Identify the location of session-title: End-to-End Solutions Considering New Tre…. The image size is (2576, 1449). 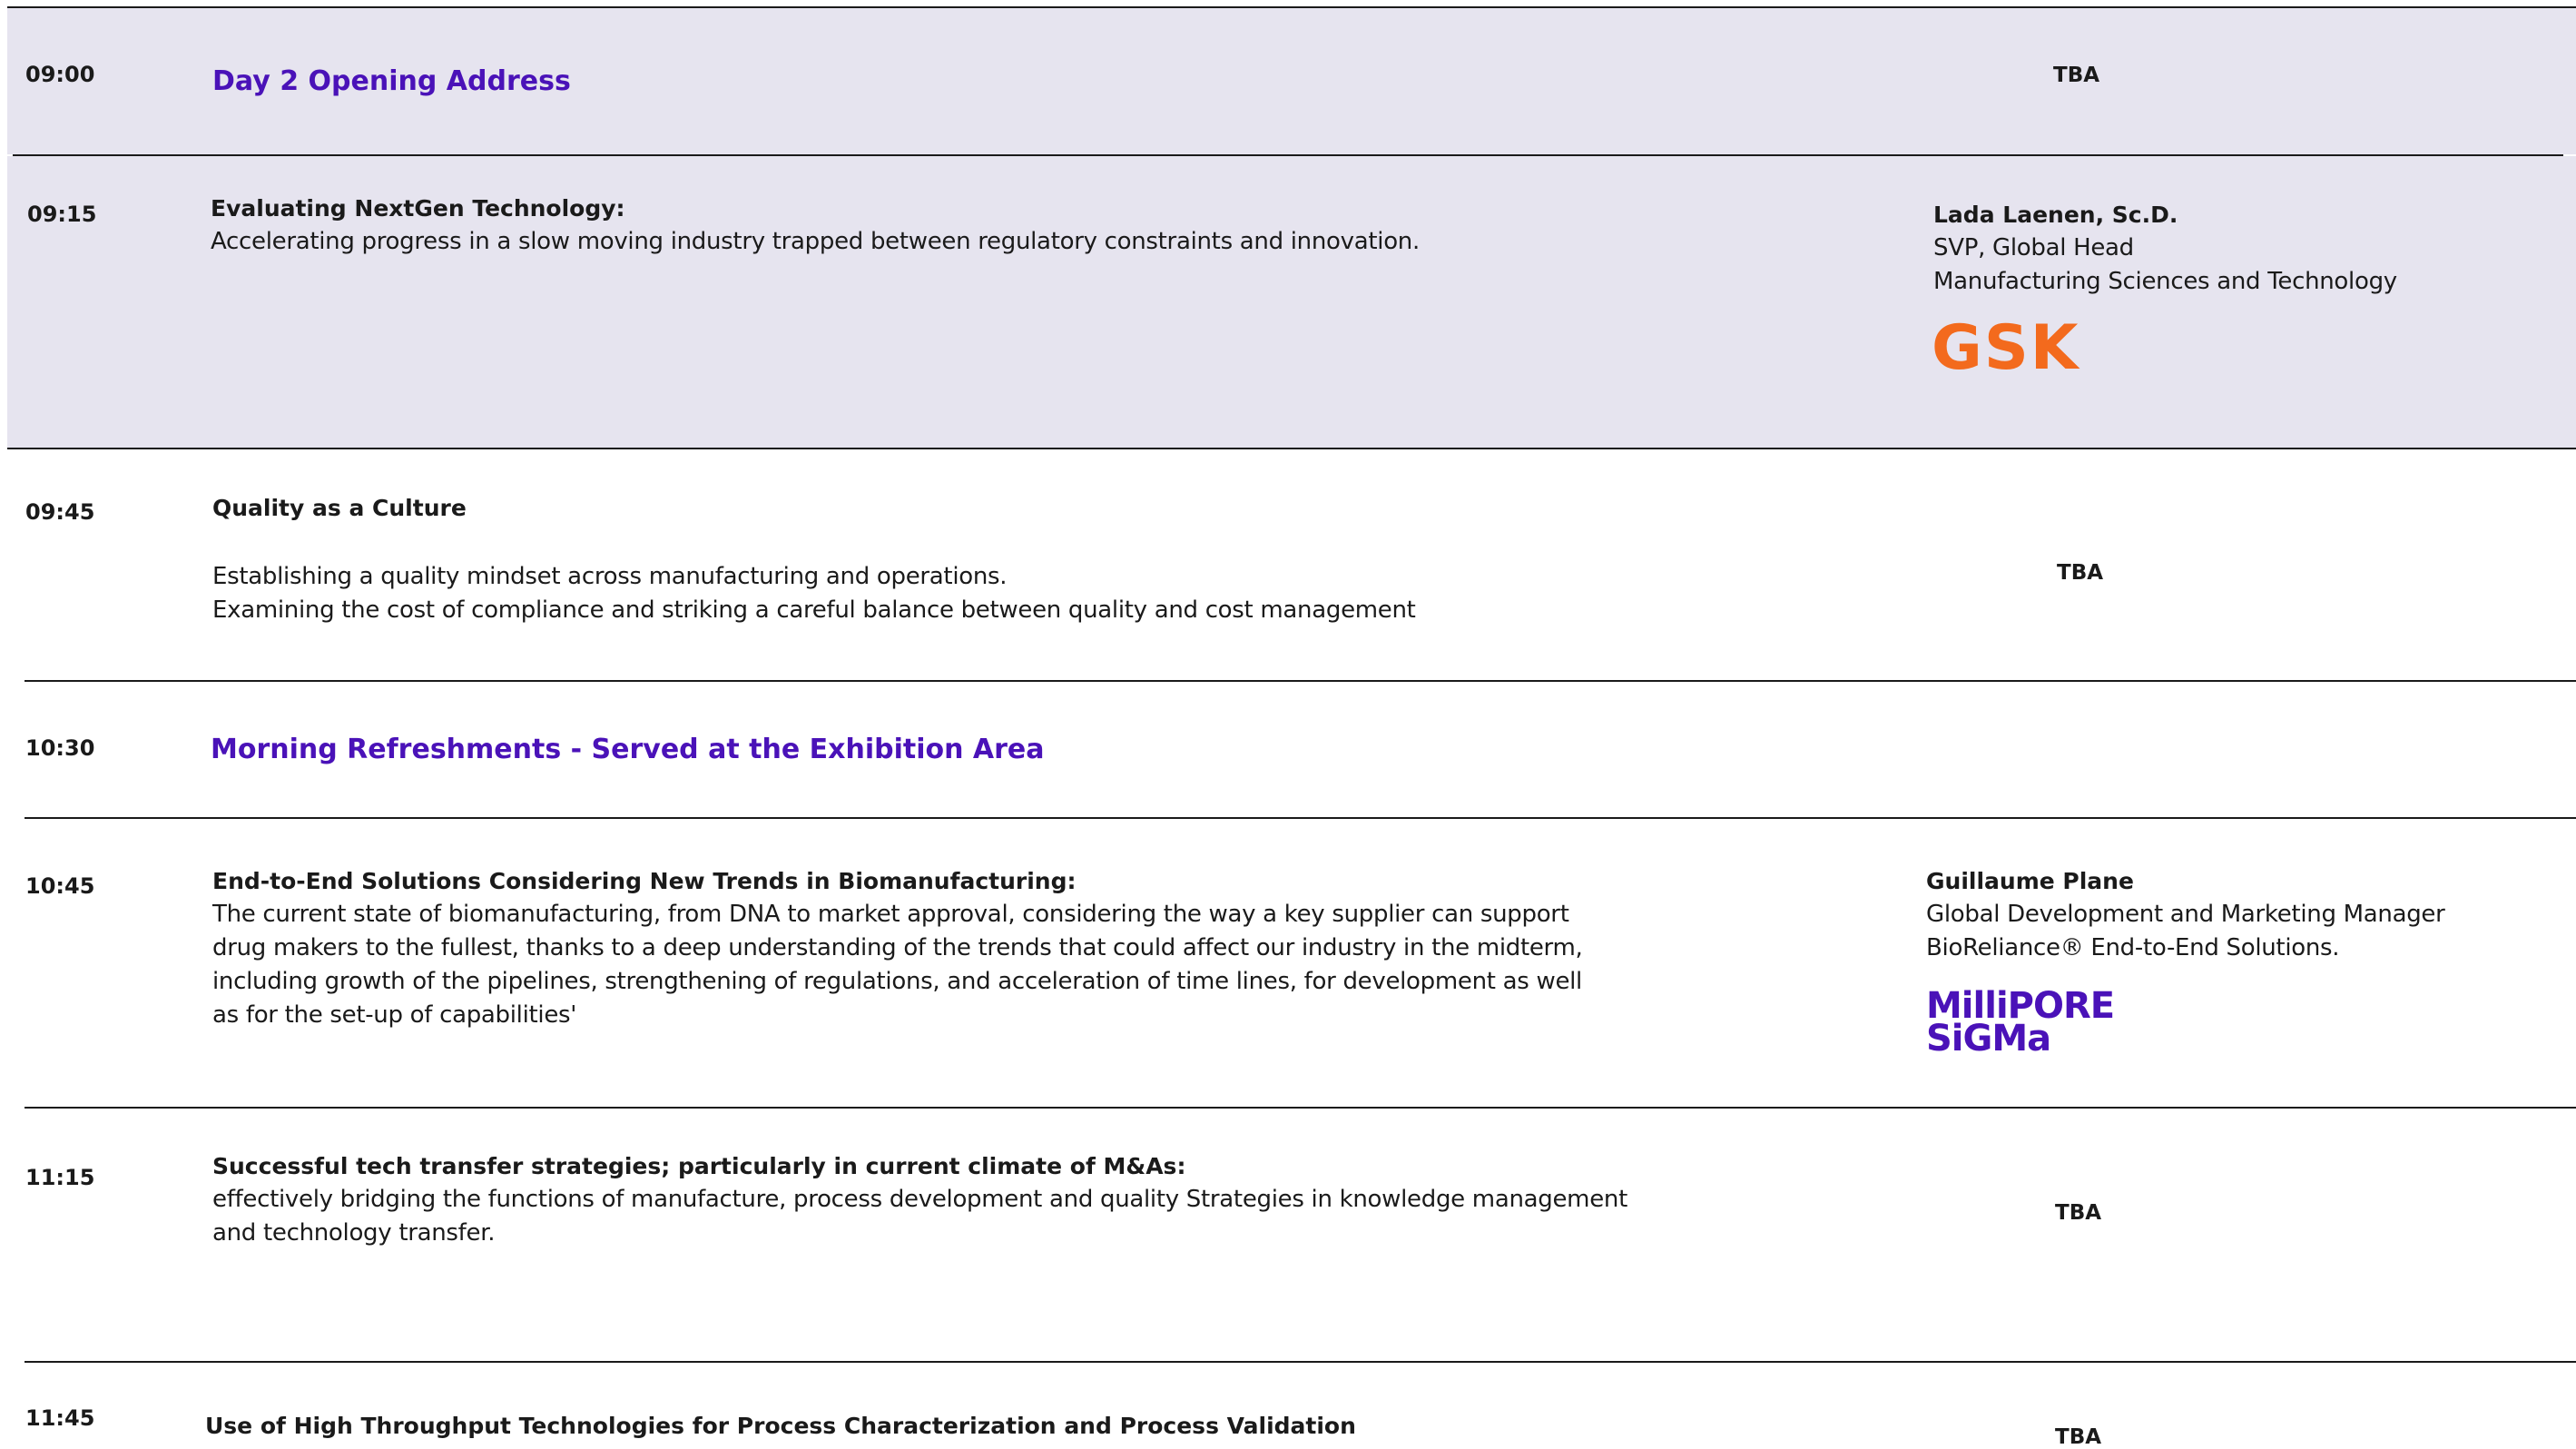
(644, 881).